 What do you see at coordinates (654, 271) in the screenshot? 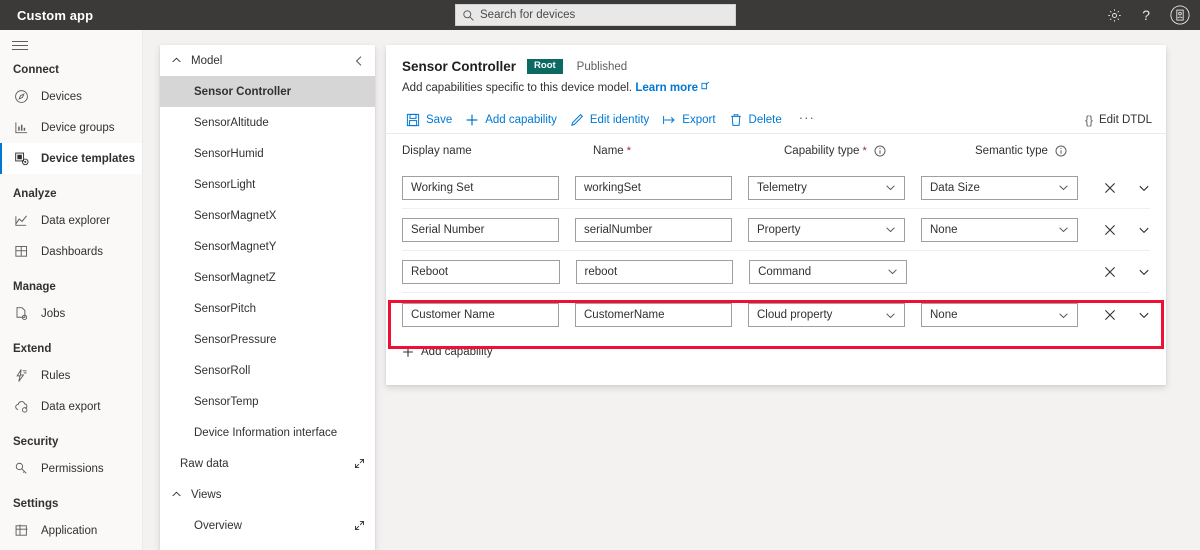
I see `name-input: reboot` at bounding box center [654, 271].